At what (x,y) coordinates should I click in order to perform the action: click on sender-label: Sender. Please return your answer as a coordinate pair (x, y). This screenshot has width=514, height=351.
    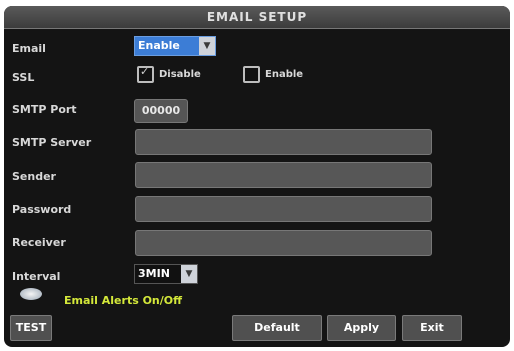
    Looking at the image, I should click on (34, 176).